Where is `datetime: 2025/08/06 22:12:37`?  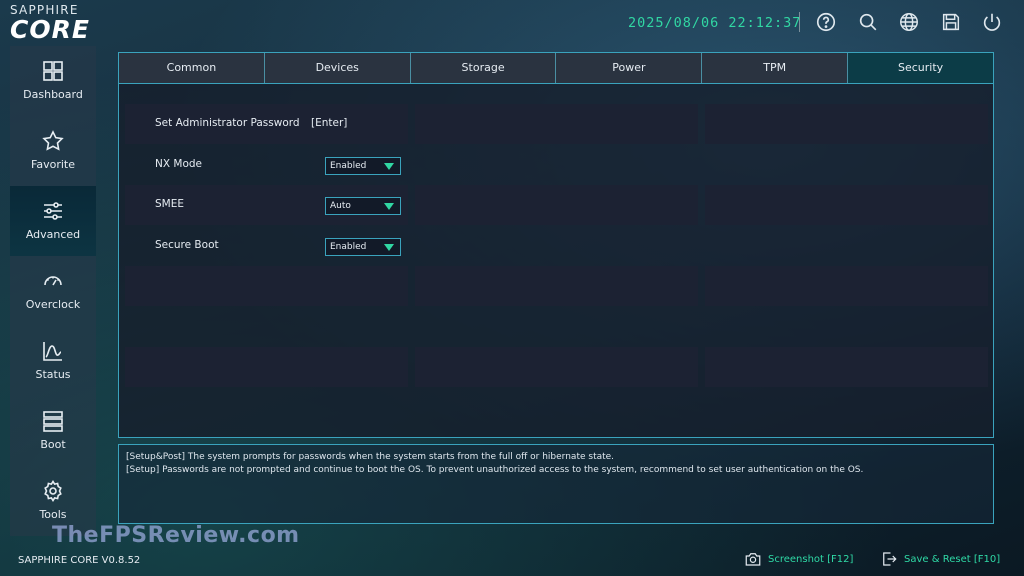 datetime: 2025/08/06 22:12:37 is located at coordinates (715, 23).